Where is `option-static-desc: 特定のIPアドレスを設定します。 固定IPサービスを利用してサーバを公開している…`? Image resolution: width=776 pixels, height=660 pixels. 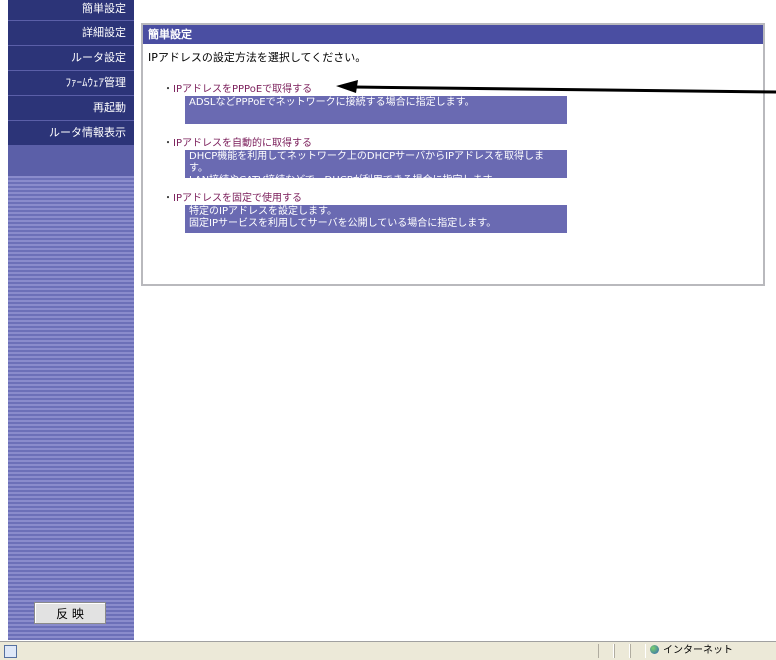 option-static-desc: 特定のIPアドレスを設定します。 固定IPサービスを利用してサーバを公開している… is located at coordinates (376, 219).